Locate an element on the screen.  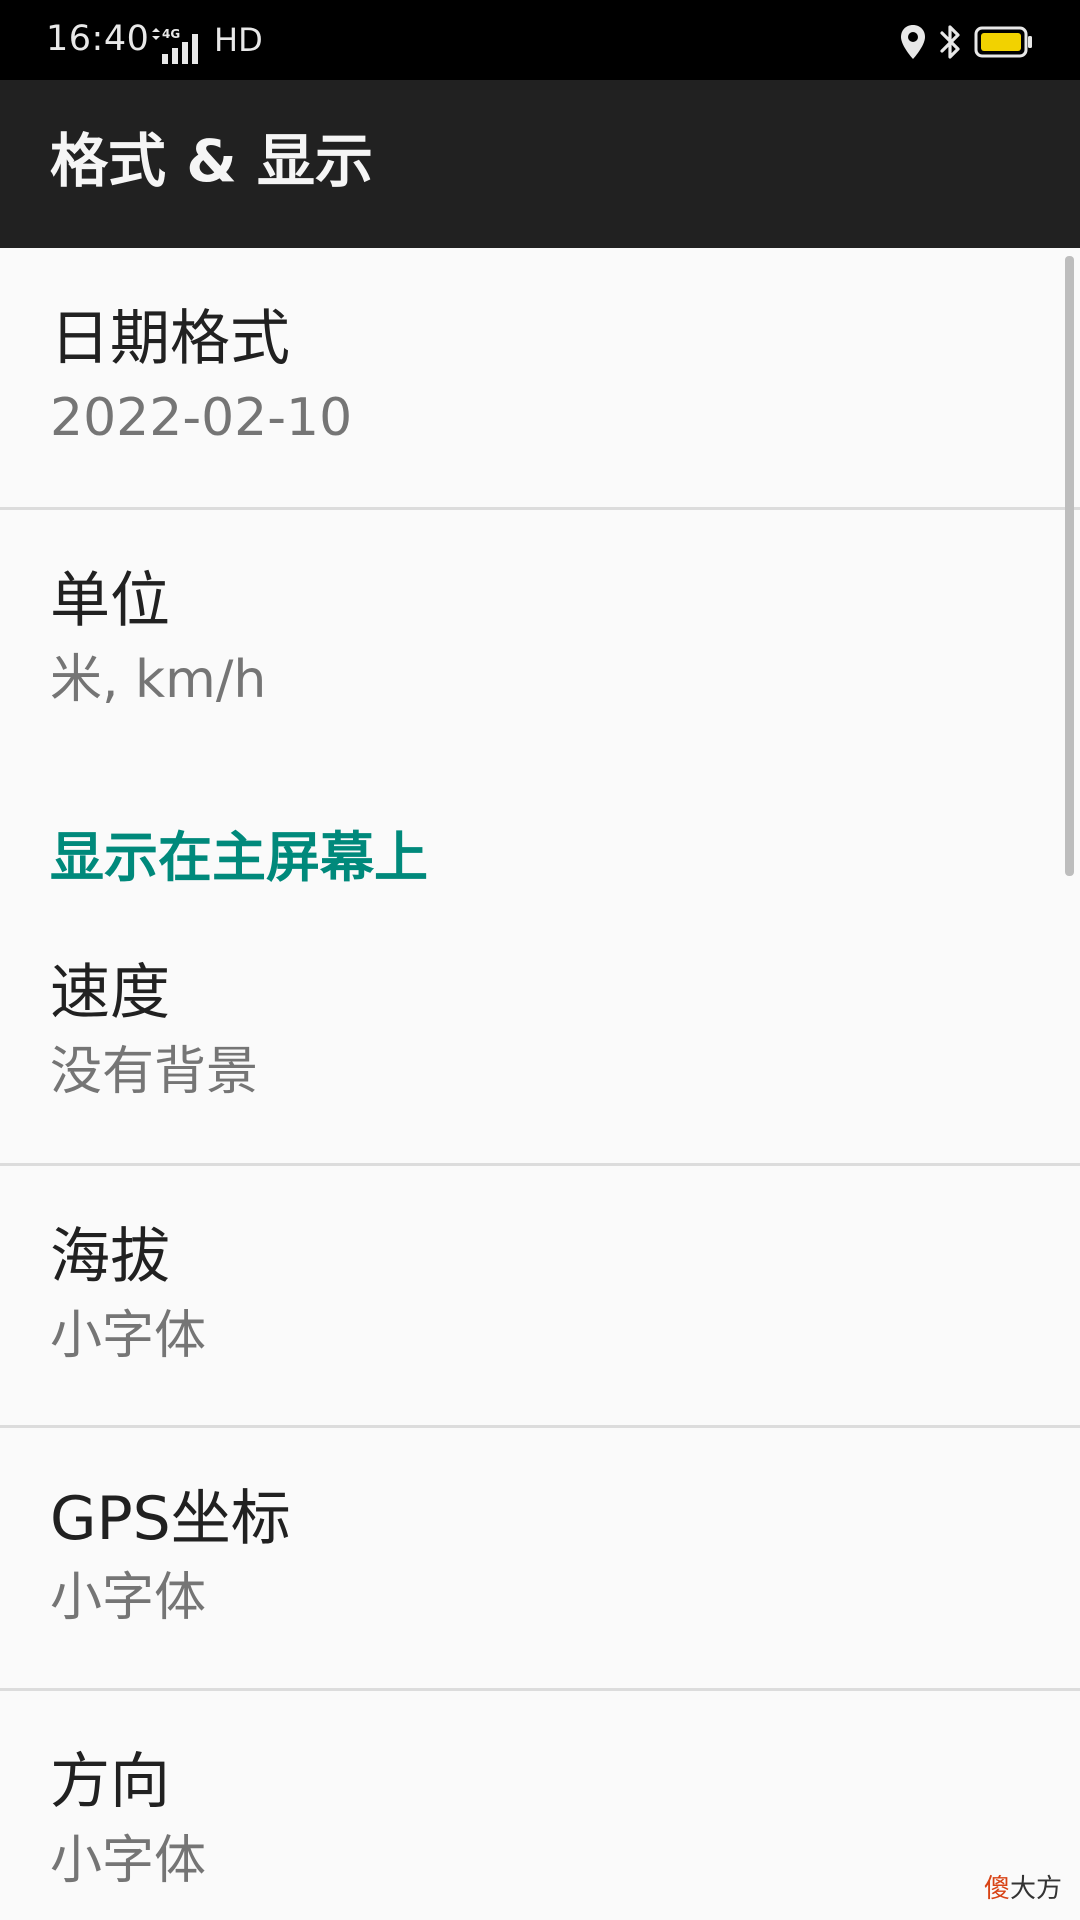
pref-speed: 速度 没有背景 is located at coordinates (540, 1047).